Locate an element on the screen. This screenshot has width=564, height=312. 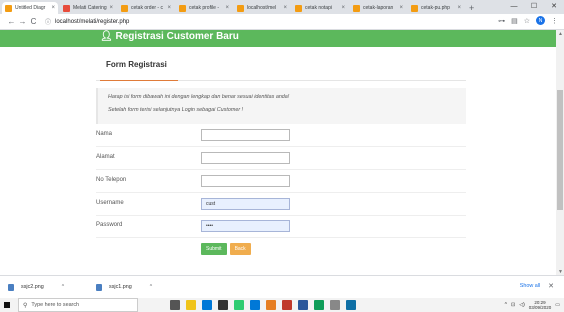
scroll-up-icon: ▲ is located at coordinates (560, 34).